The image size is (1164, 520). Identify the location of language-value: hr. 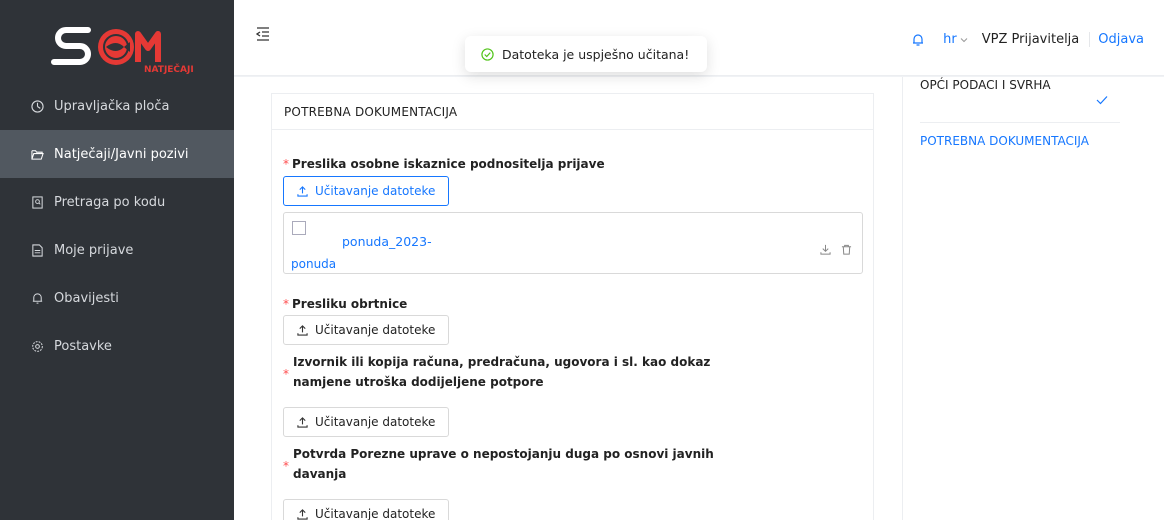
(950, 39).